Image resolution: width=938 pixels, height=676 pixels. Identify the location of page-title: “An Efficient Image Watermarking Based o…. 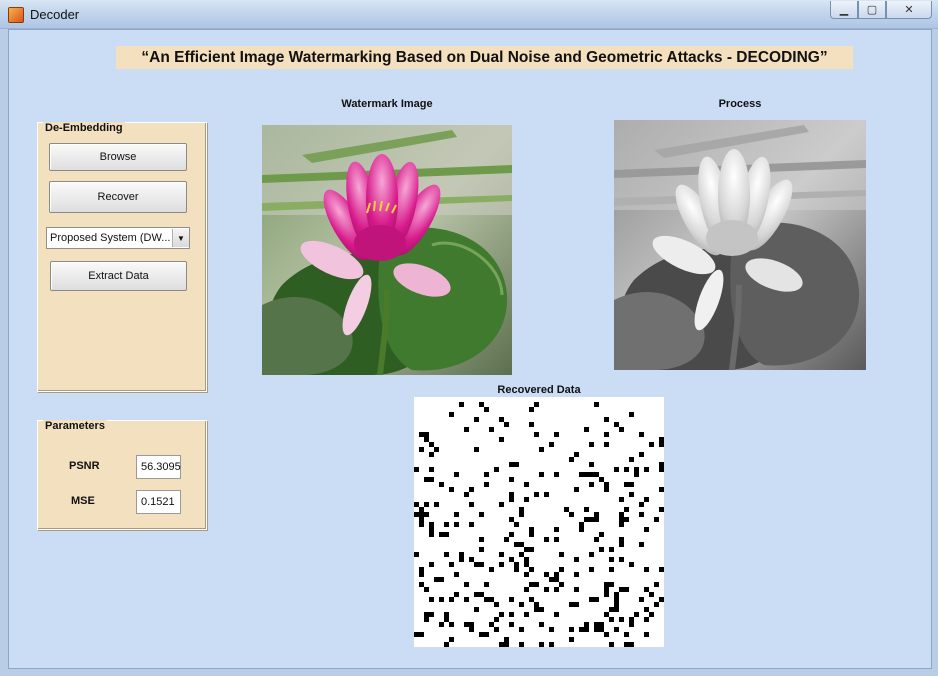
(484, 57).